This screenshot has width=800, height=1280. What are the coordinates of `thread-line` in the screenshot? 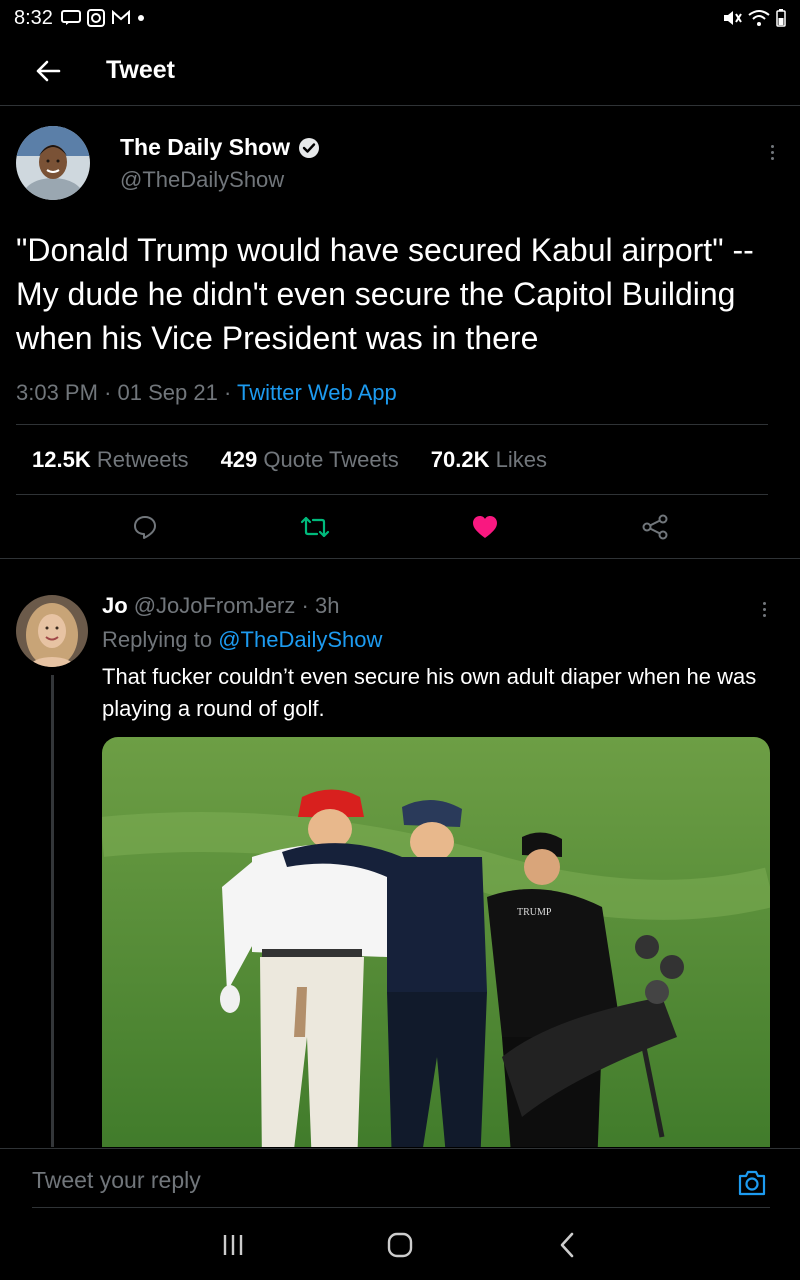 It's located at (52, 911).